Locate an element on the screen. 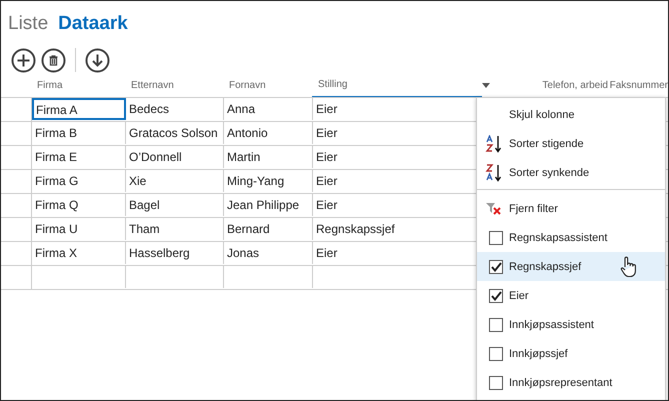  view-tab: Dataark is located at coordinates (93, 24).